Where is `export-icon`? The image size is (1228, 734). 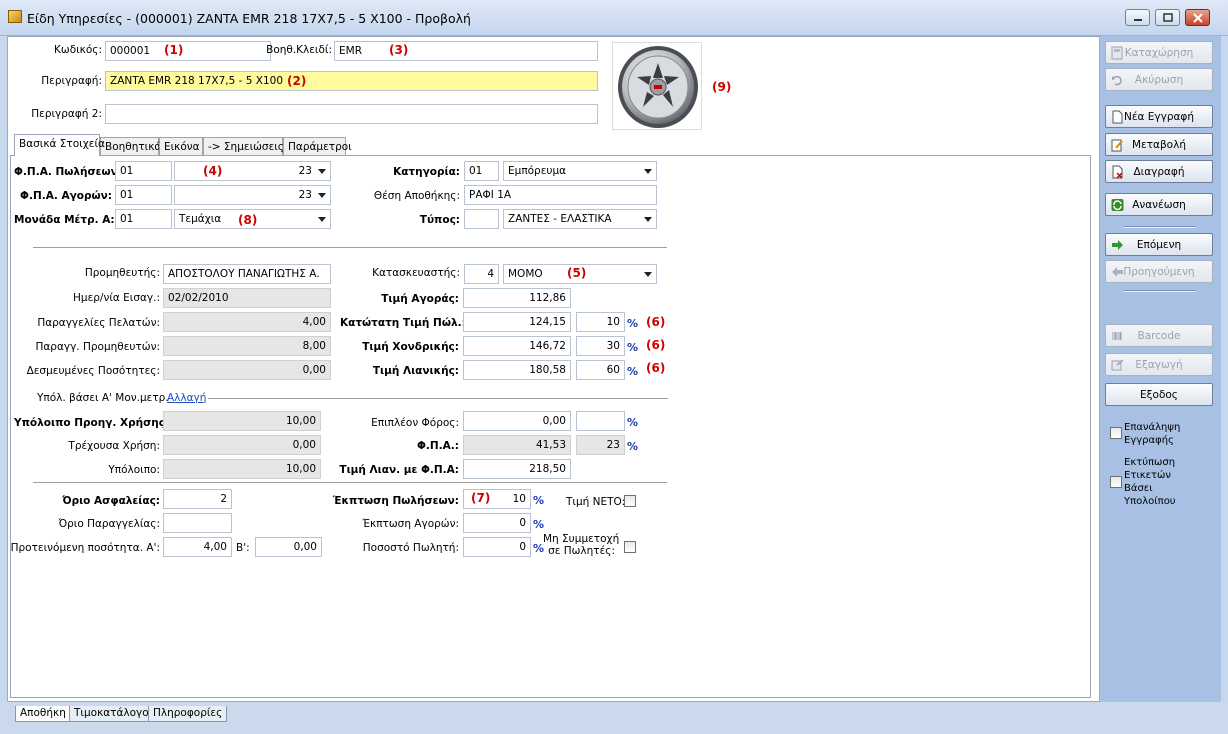 export-icon is located at coordinates (1117, 365).